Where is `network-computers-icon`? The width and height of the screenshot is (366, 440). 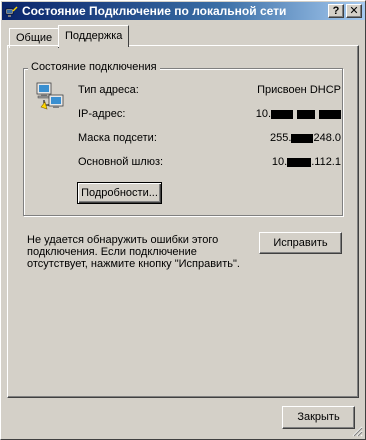
network-computers-icon is located at coordinates (50, 96).